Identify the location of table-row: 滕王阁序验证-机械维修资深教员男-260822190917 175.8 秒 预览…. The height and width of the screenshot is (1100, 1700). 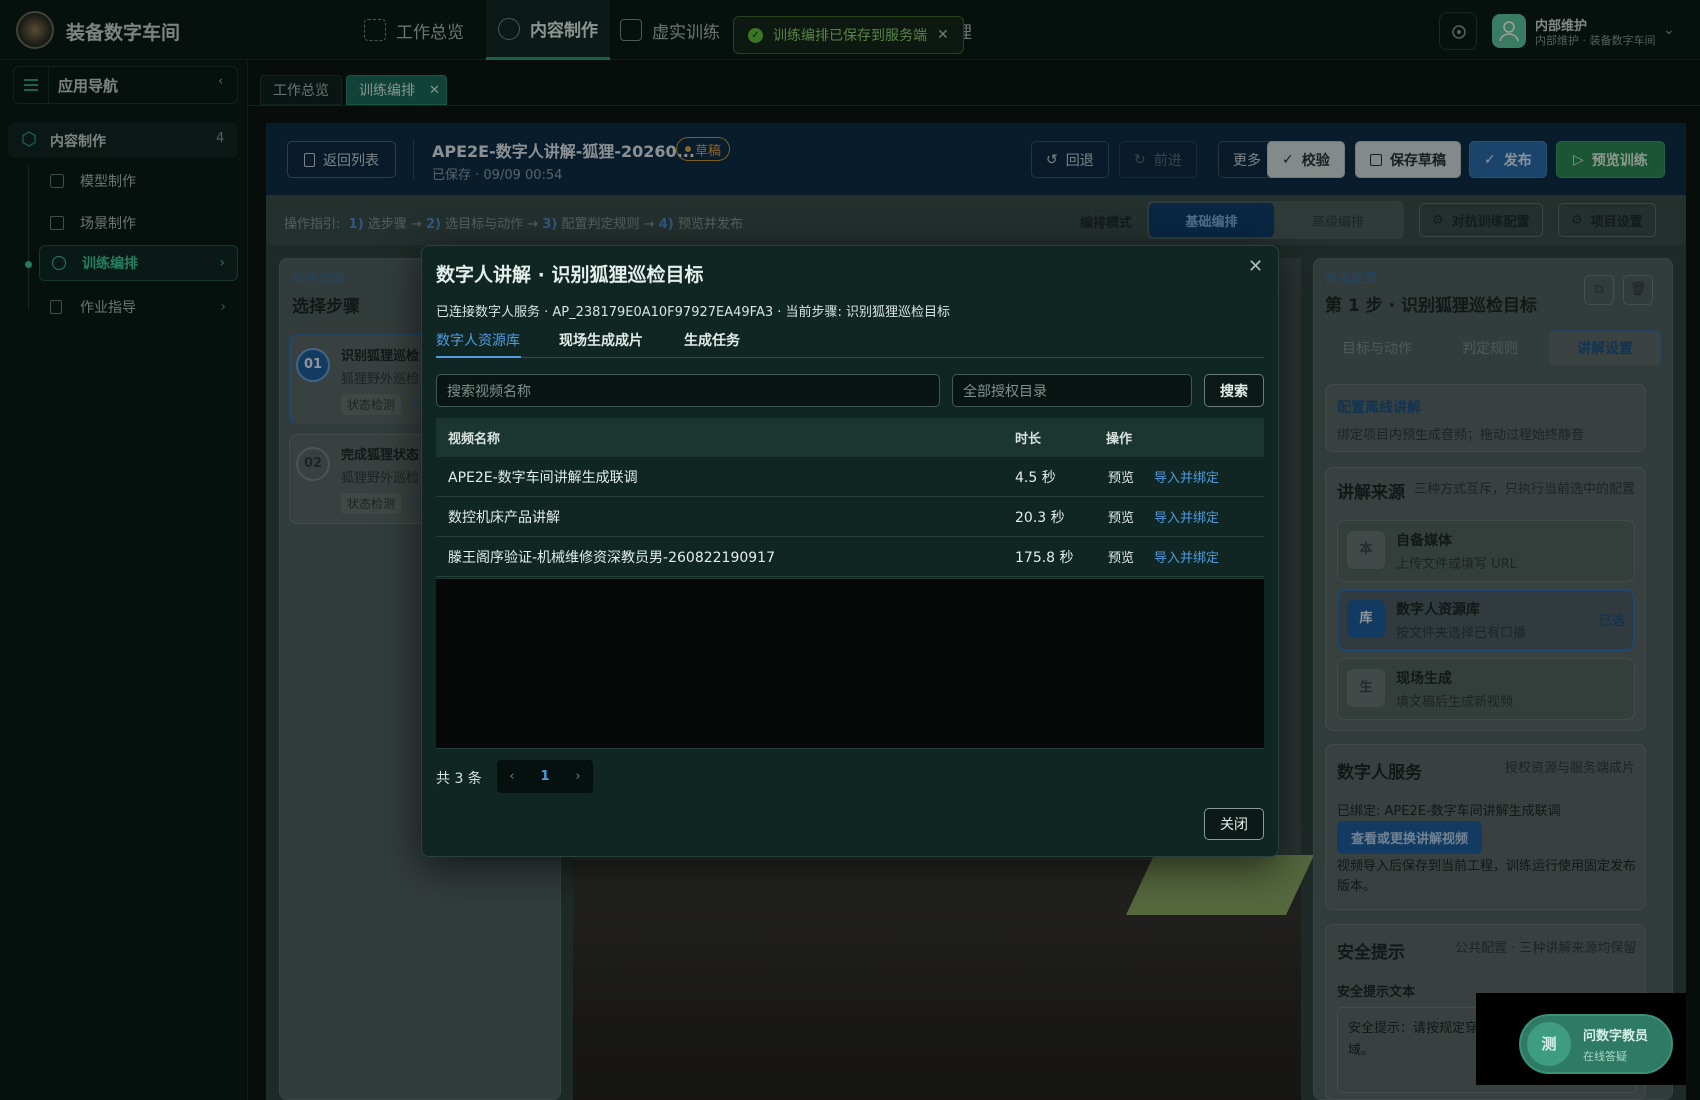
(850, 557).